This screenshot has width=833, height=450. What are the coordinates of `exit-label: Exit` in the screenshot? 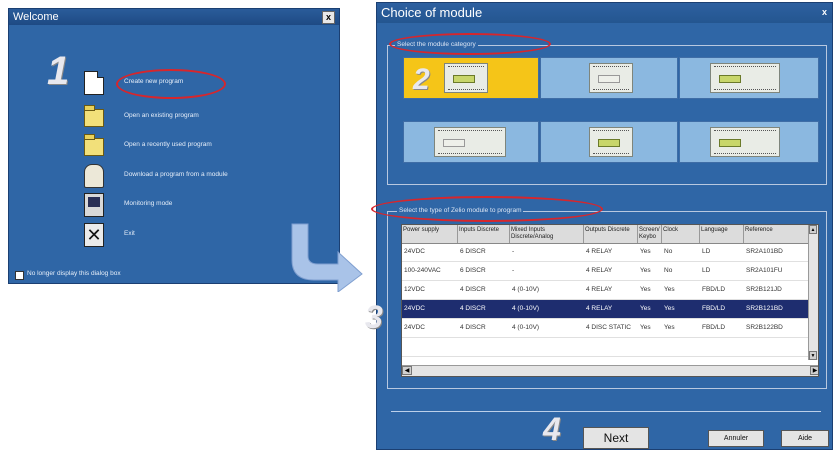 It's located at (129, 233).